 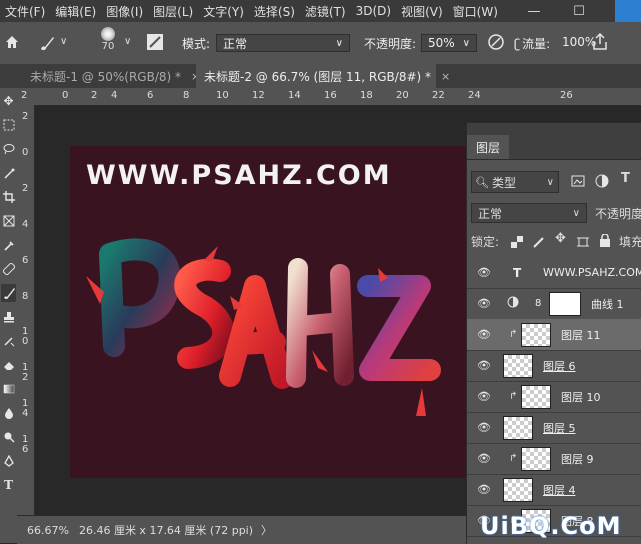 I want to click on ruler-tick: 24, so click(x=474, y=95).